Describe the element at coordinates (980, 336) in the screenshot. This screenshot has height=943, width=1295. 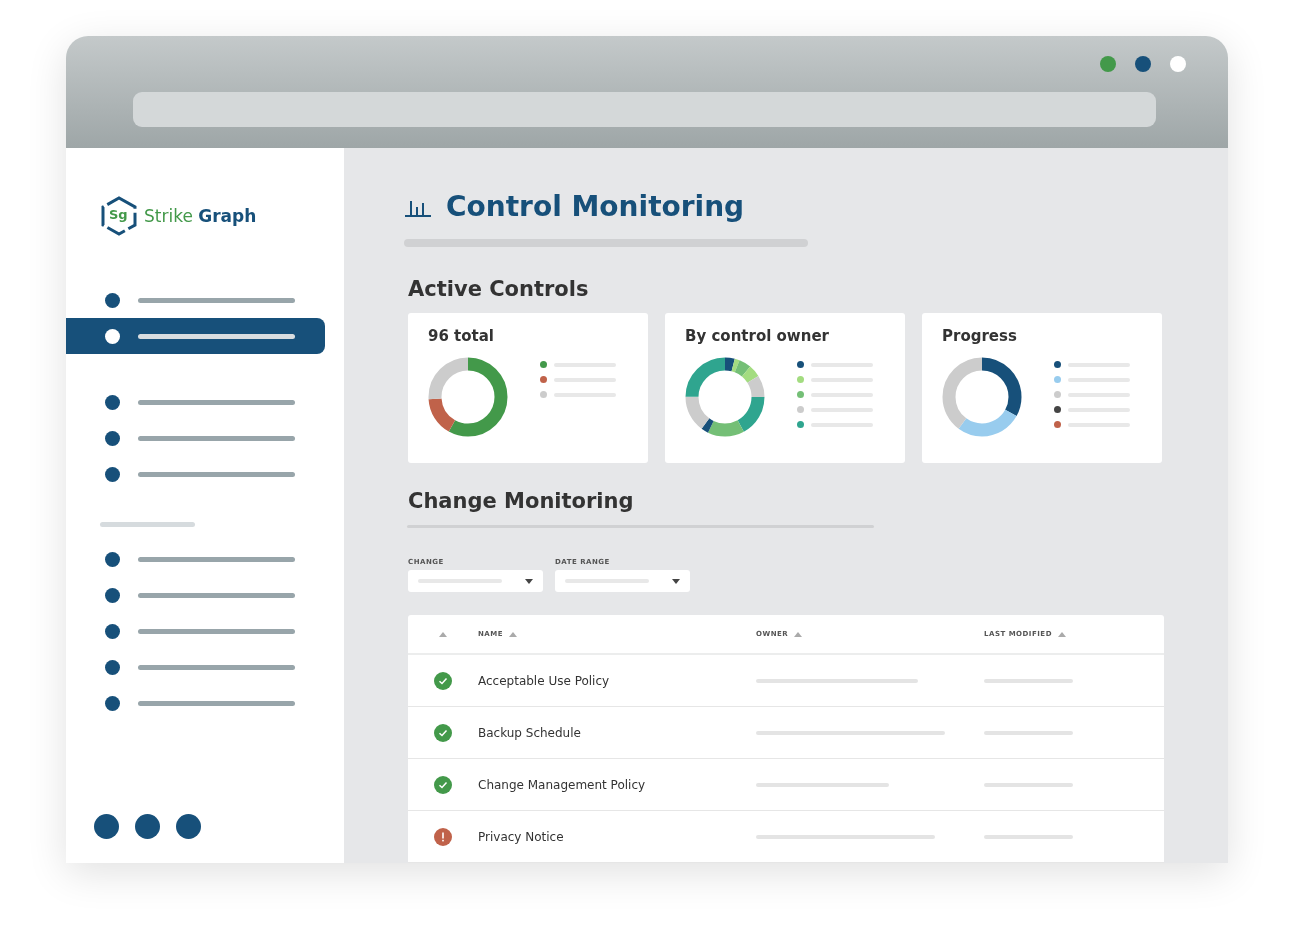
I see `card-title: Progress` at that location.